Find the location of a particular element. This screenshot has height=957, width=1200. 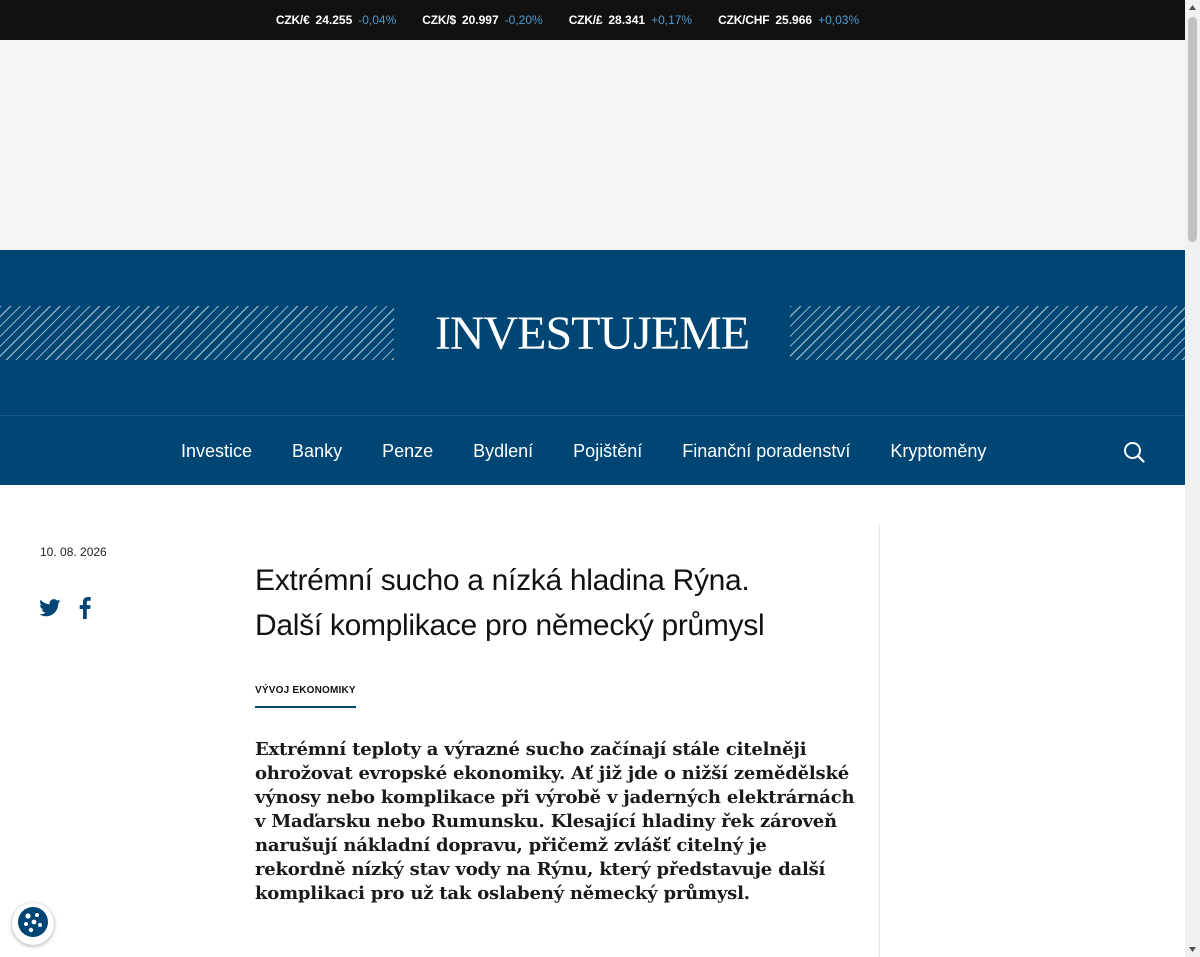

ticker-value: 25.966 is located at coordinates (794, 20).